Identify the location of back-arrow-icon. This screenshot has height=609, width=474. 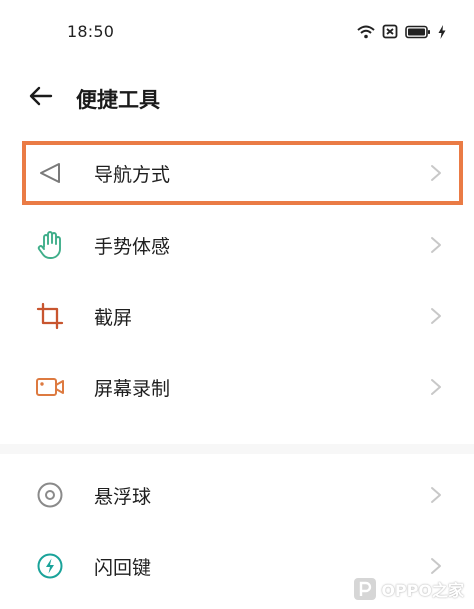
(41, 98).